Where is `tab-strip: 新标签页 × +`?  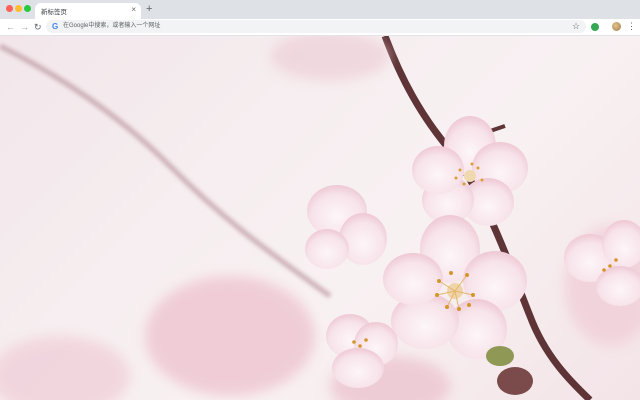
tab-strip: 新标签页 × + is located at coordinates (320, 9).